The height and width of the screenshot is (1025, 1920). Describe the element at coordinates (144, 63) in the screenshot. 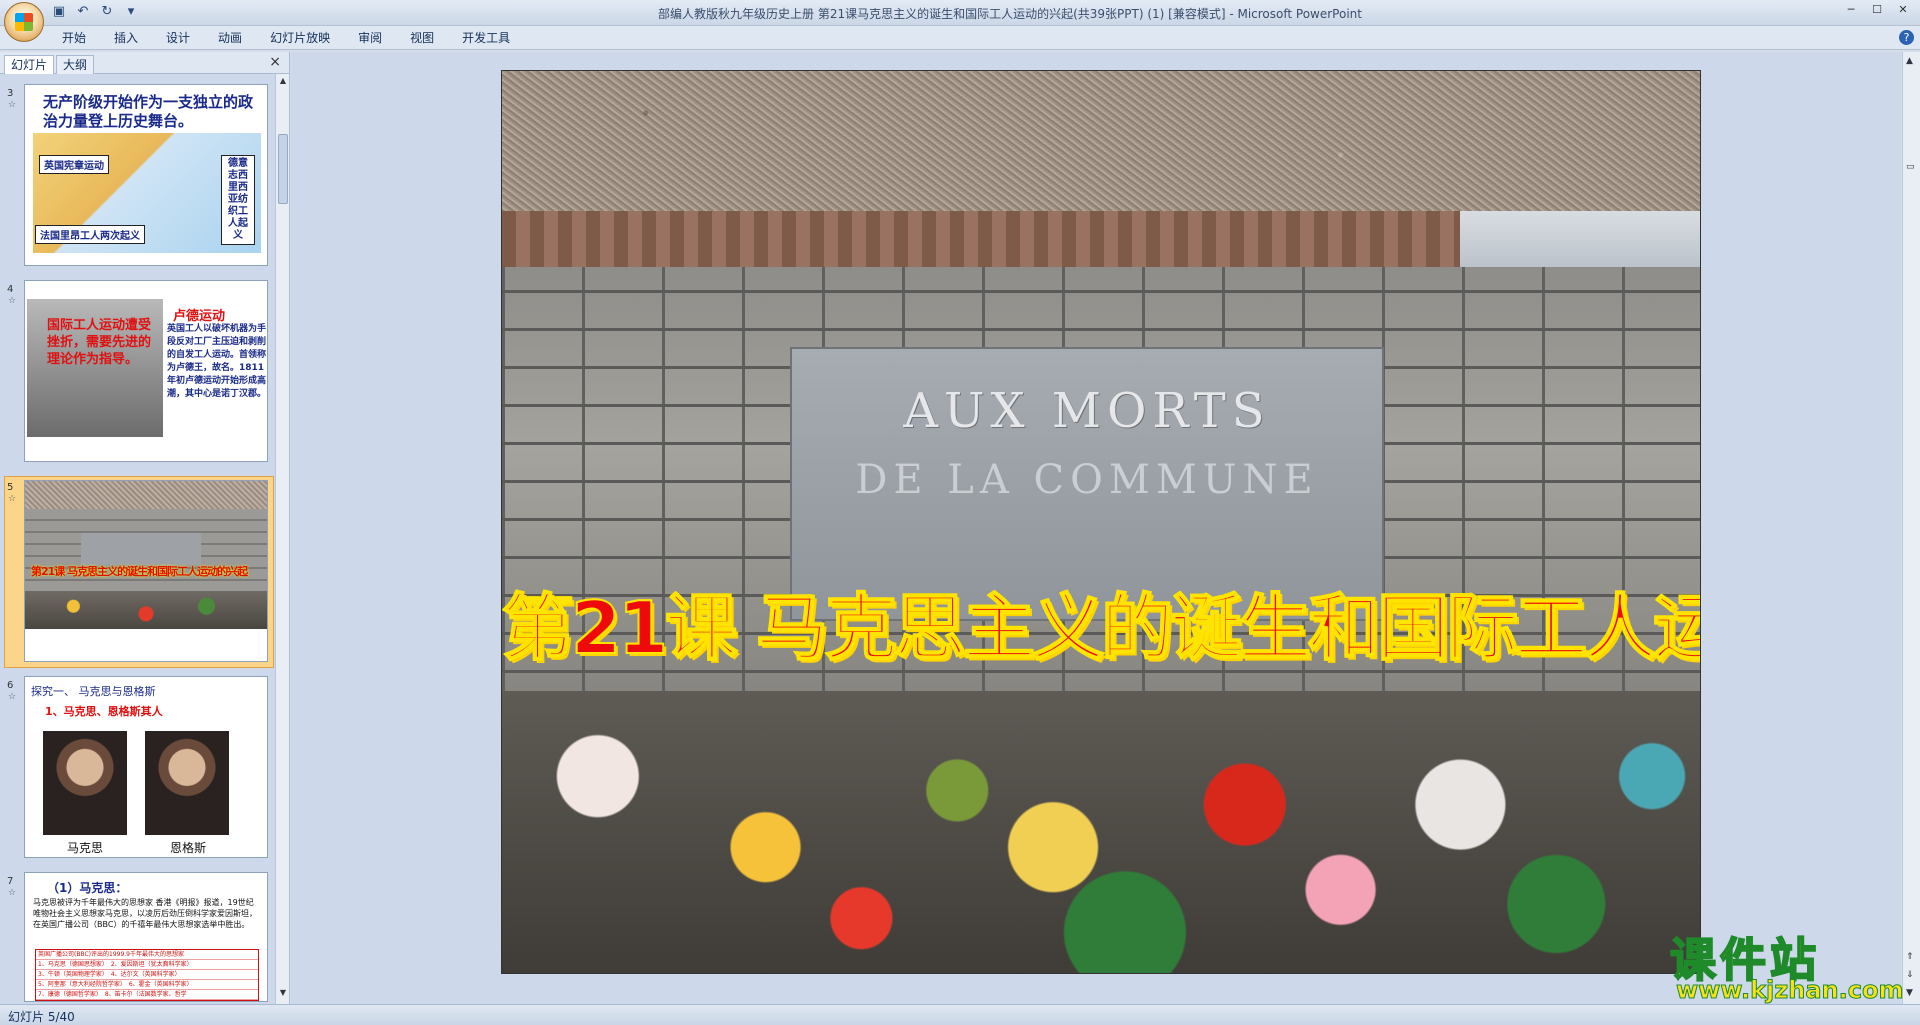

I see `panel-tabs: 幻灯片 大纲 ×` at that location.